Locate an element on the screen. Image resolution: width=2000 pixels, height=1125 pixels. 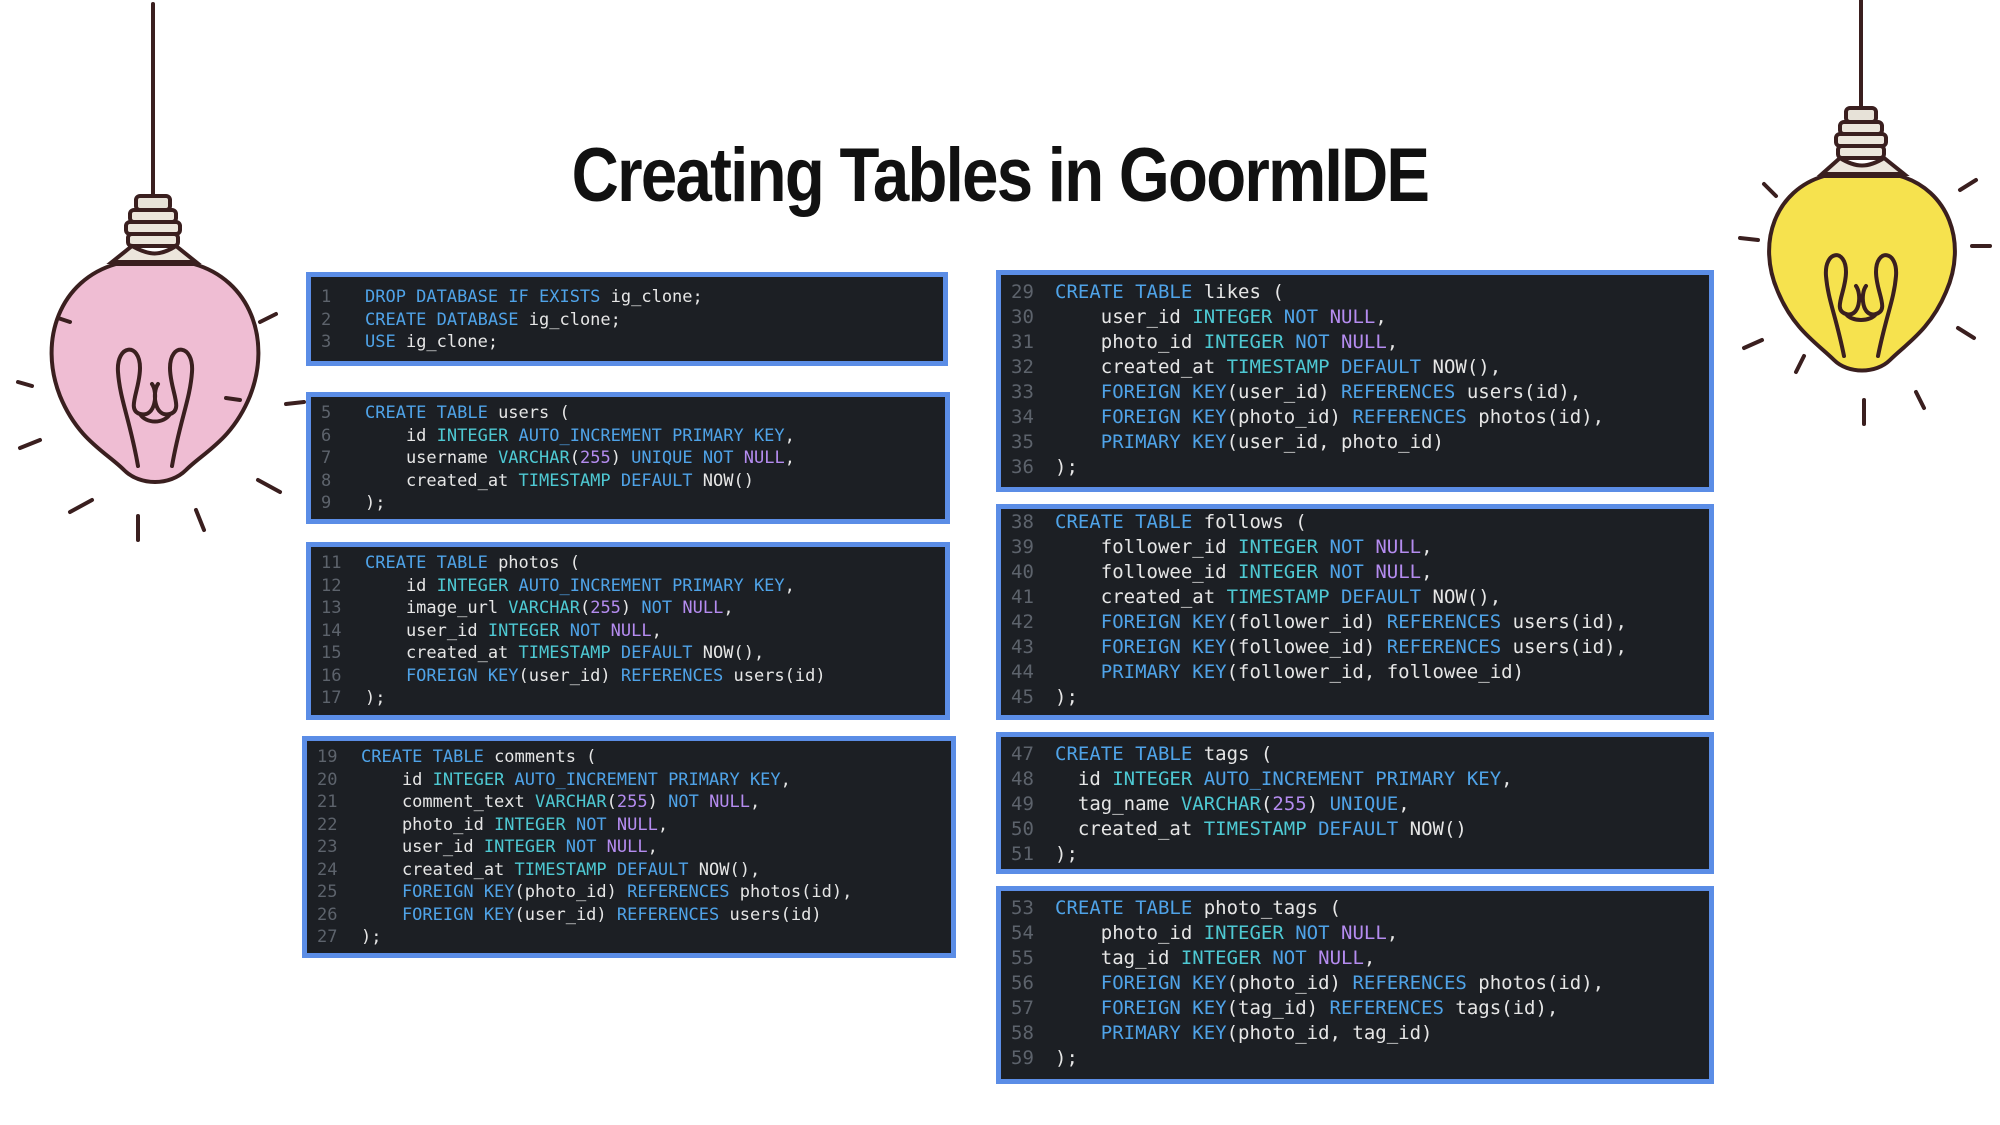
code-token: 255 is located at coordinates (595, 458).